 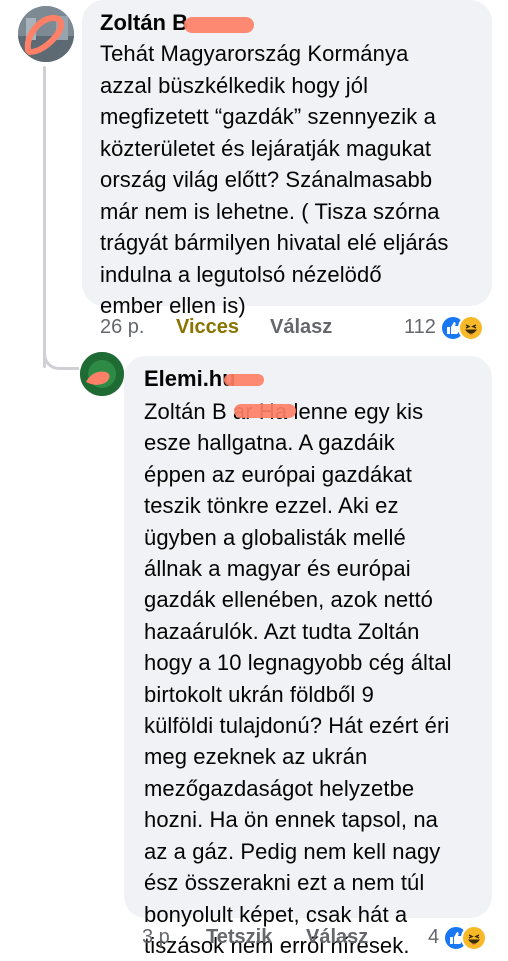 I want to click on reply-author-name: Elemi.hu, so click(x=190, y=378).